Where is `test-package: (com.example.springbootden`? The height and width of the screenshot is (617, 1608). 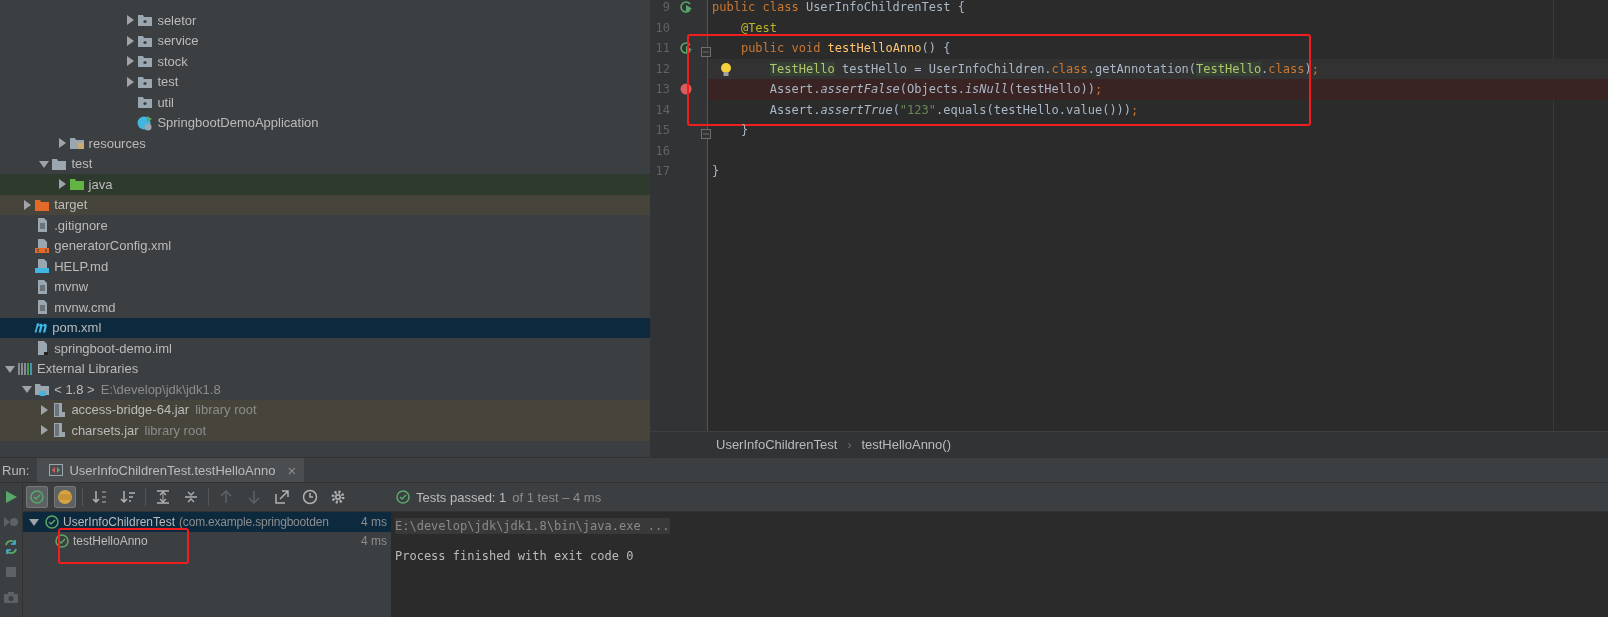
test-package: (com.example.springbootden is located at coordinates (254, 521).